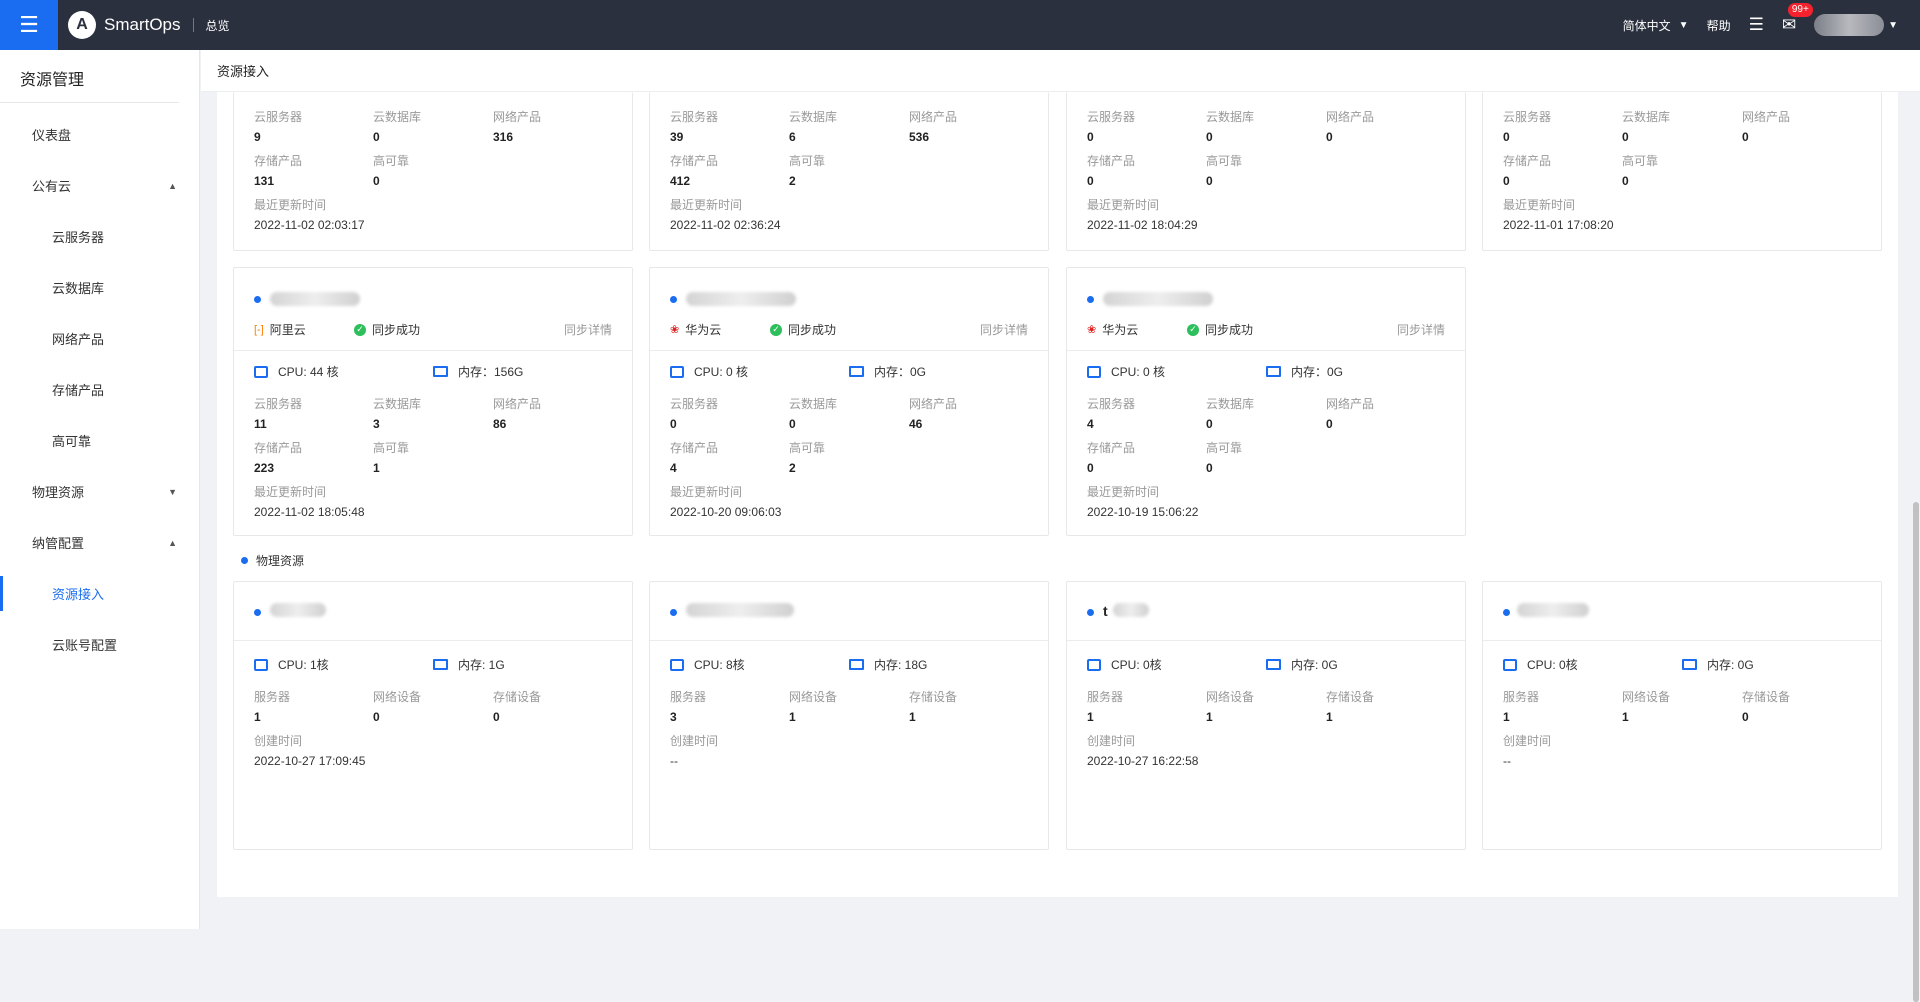  I want to click on physical-resource-card: CPU: 0核 内存: 0G 服务器 1 网络设备 1 存储设备 0 创建时间 --, so click(1682, 715).